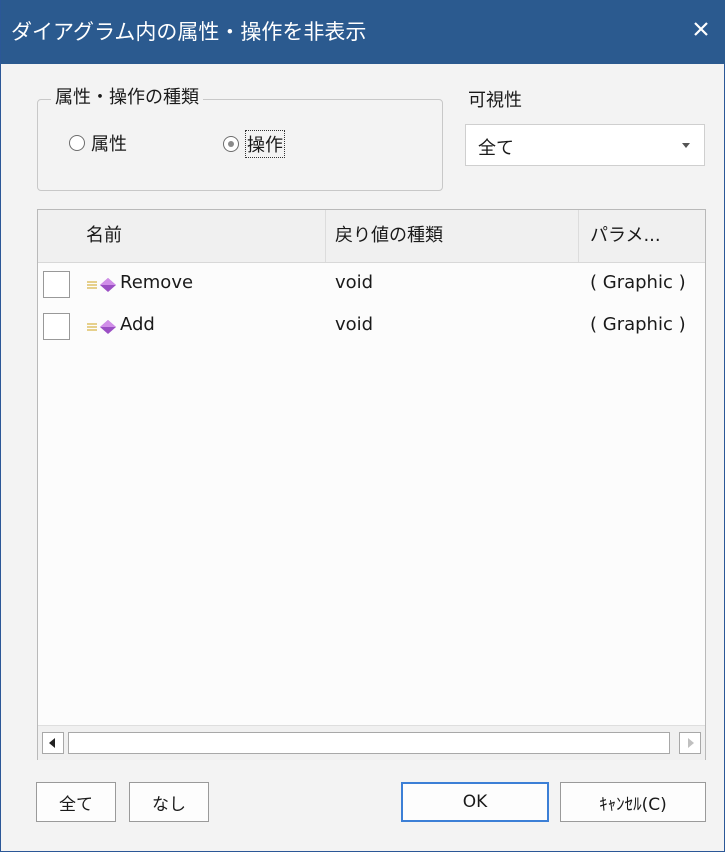 This screenshot has width=725, height=852. I want to click on select-all-label: 全て, so click(76, 804).